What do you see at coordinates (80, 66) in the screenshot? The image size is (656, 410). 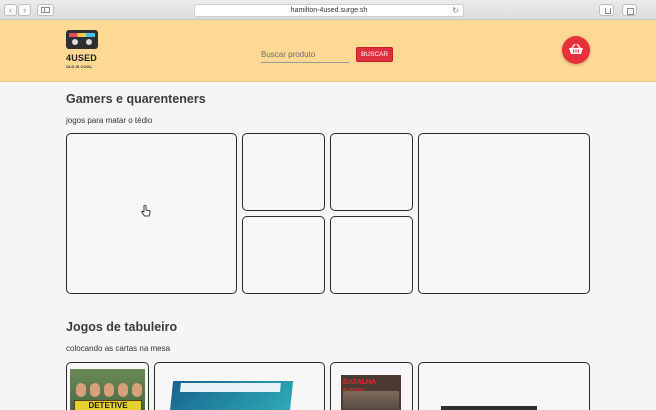 I see `brand-tagline: OLD IS COOL.` at bounding box center [80, 66].